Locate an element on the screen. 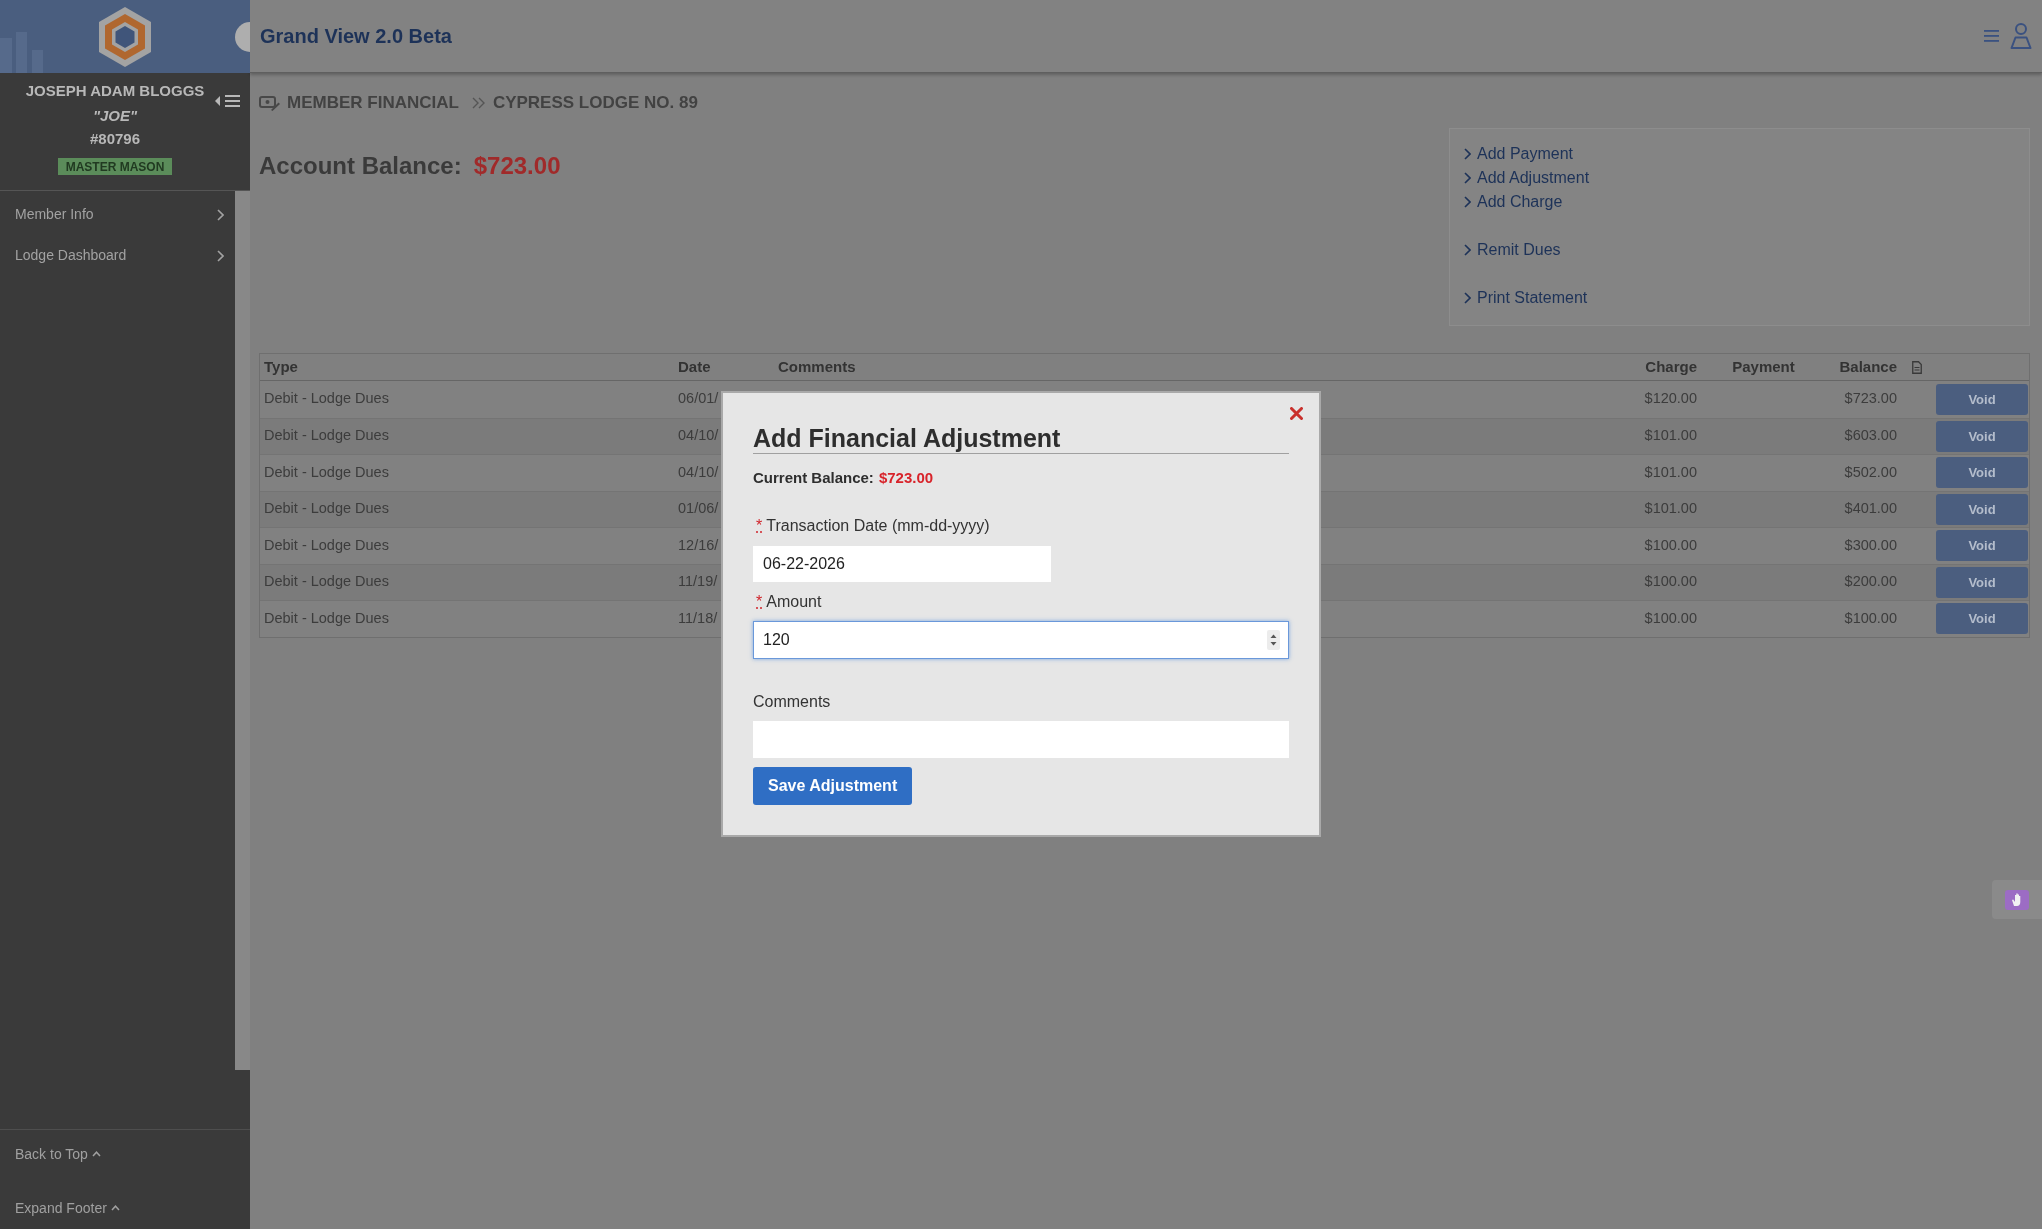  table-cell-text: 11/18/ is located at coordinates (698, 618).